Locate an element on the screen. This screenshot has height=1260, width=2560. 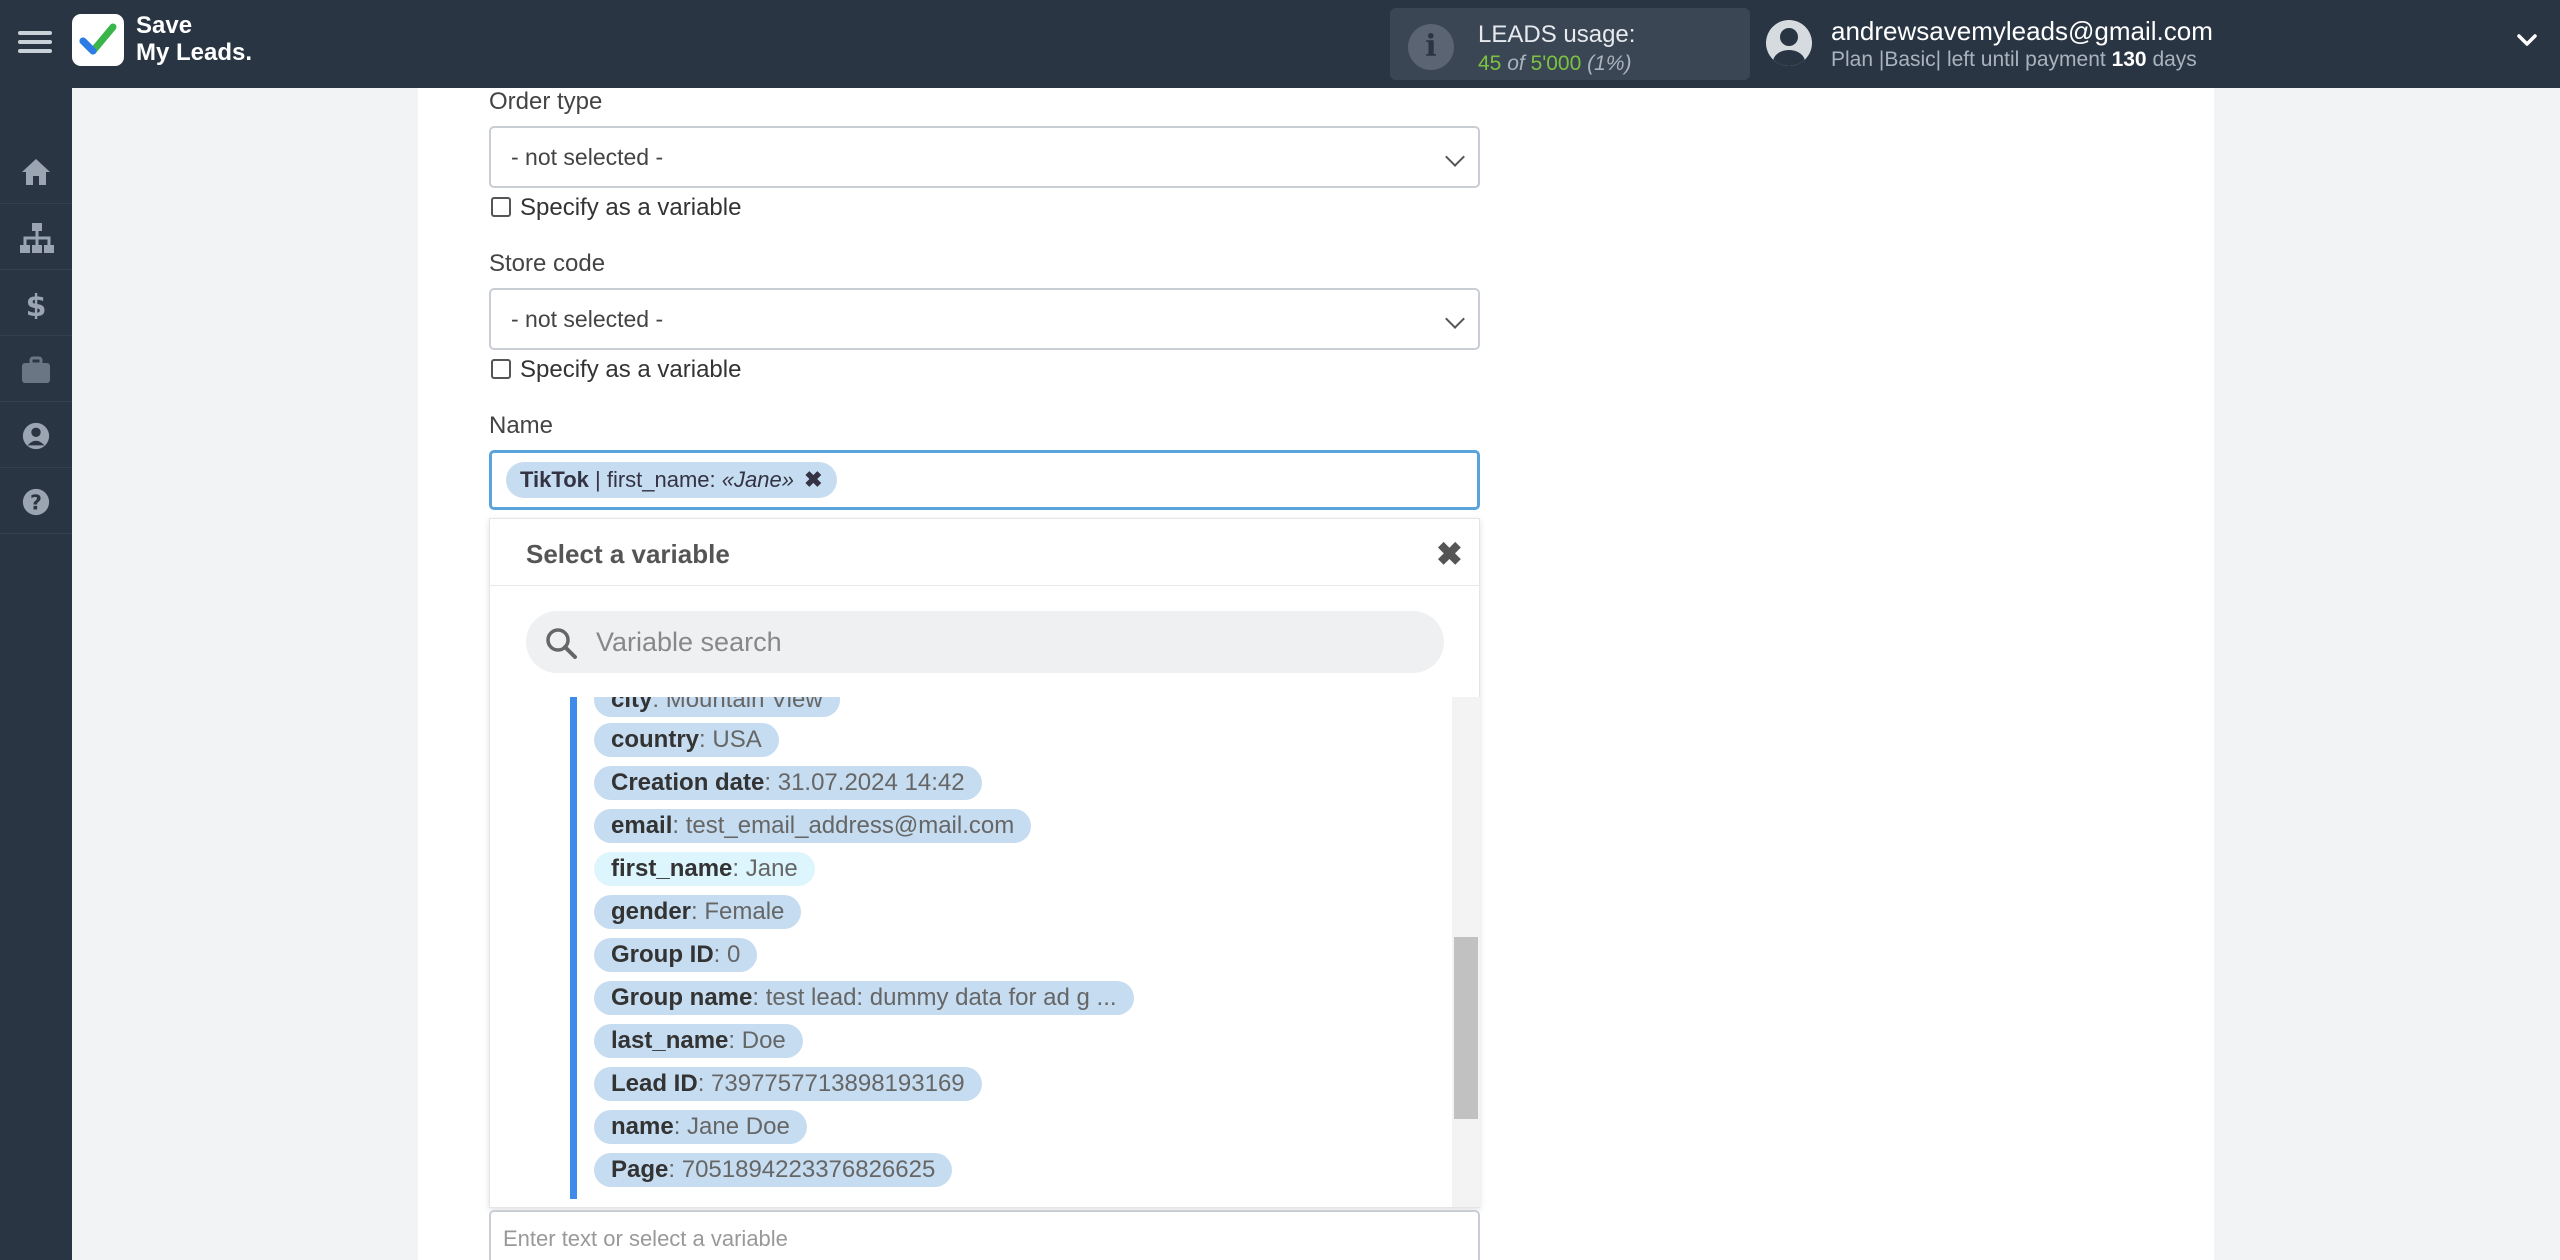
sidebar-item-connections is located at coordinates (36, 237).